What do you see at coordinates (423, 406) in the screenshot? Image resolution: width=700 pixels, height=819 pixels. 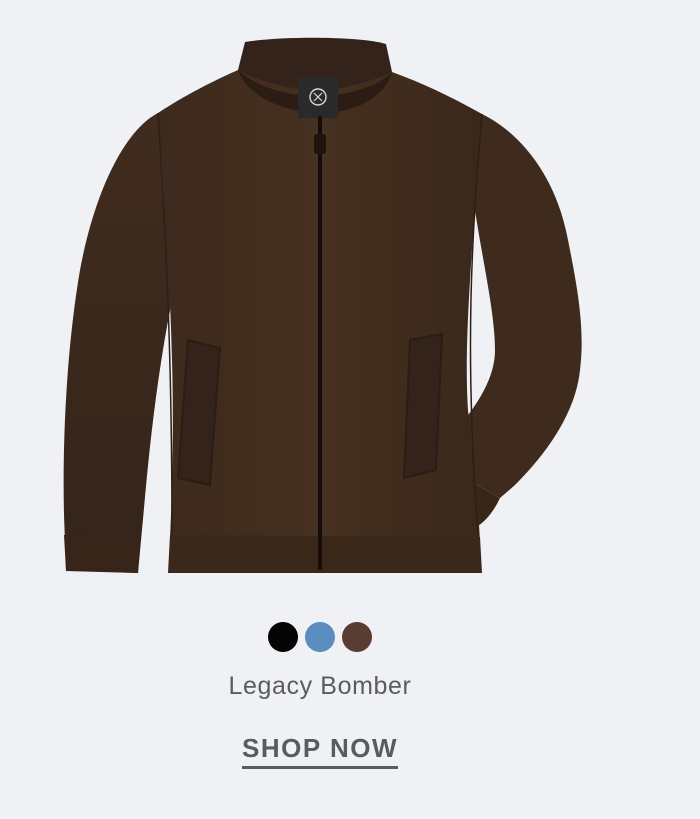 I see `right-pocket` at bounding box center [423, 406].